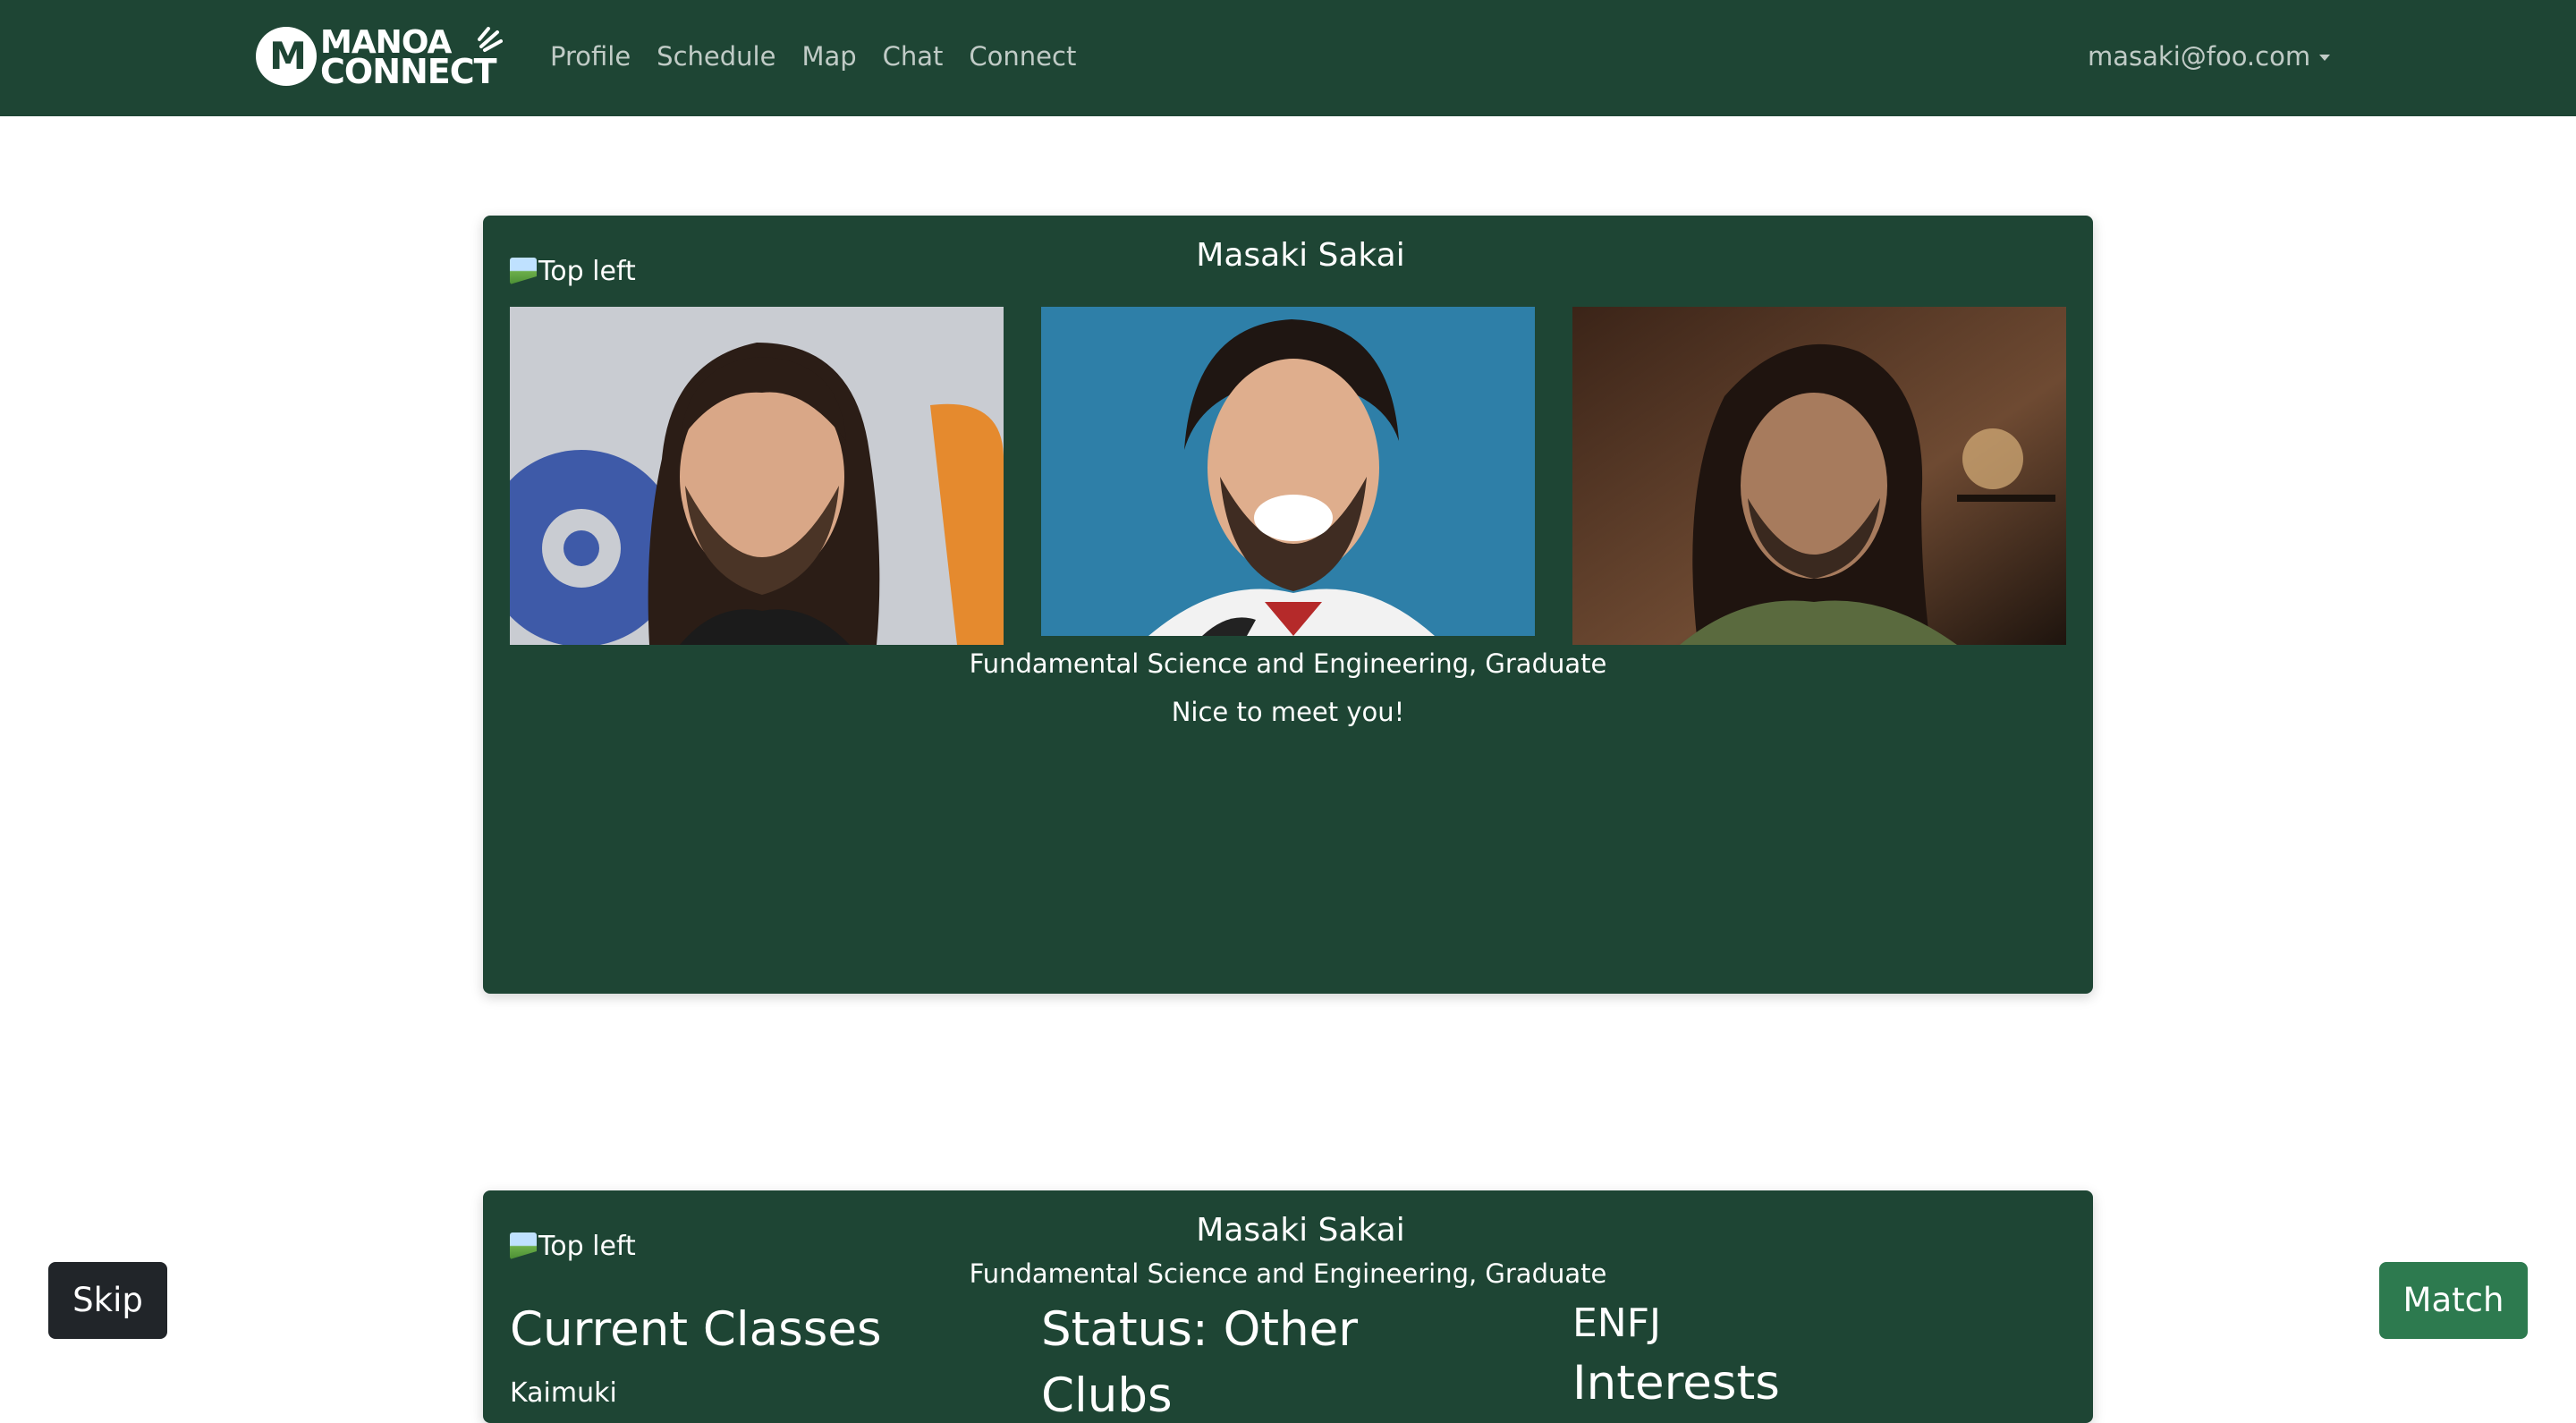 This screenshot has height=1423, width=2576. I want to click on nav-links: Profile Schedule Map Chat Connect, so click(826, 56).